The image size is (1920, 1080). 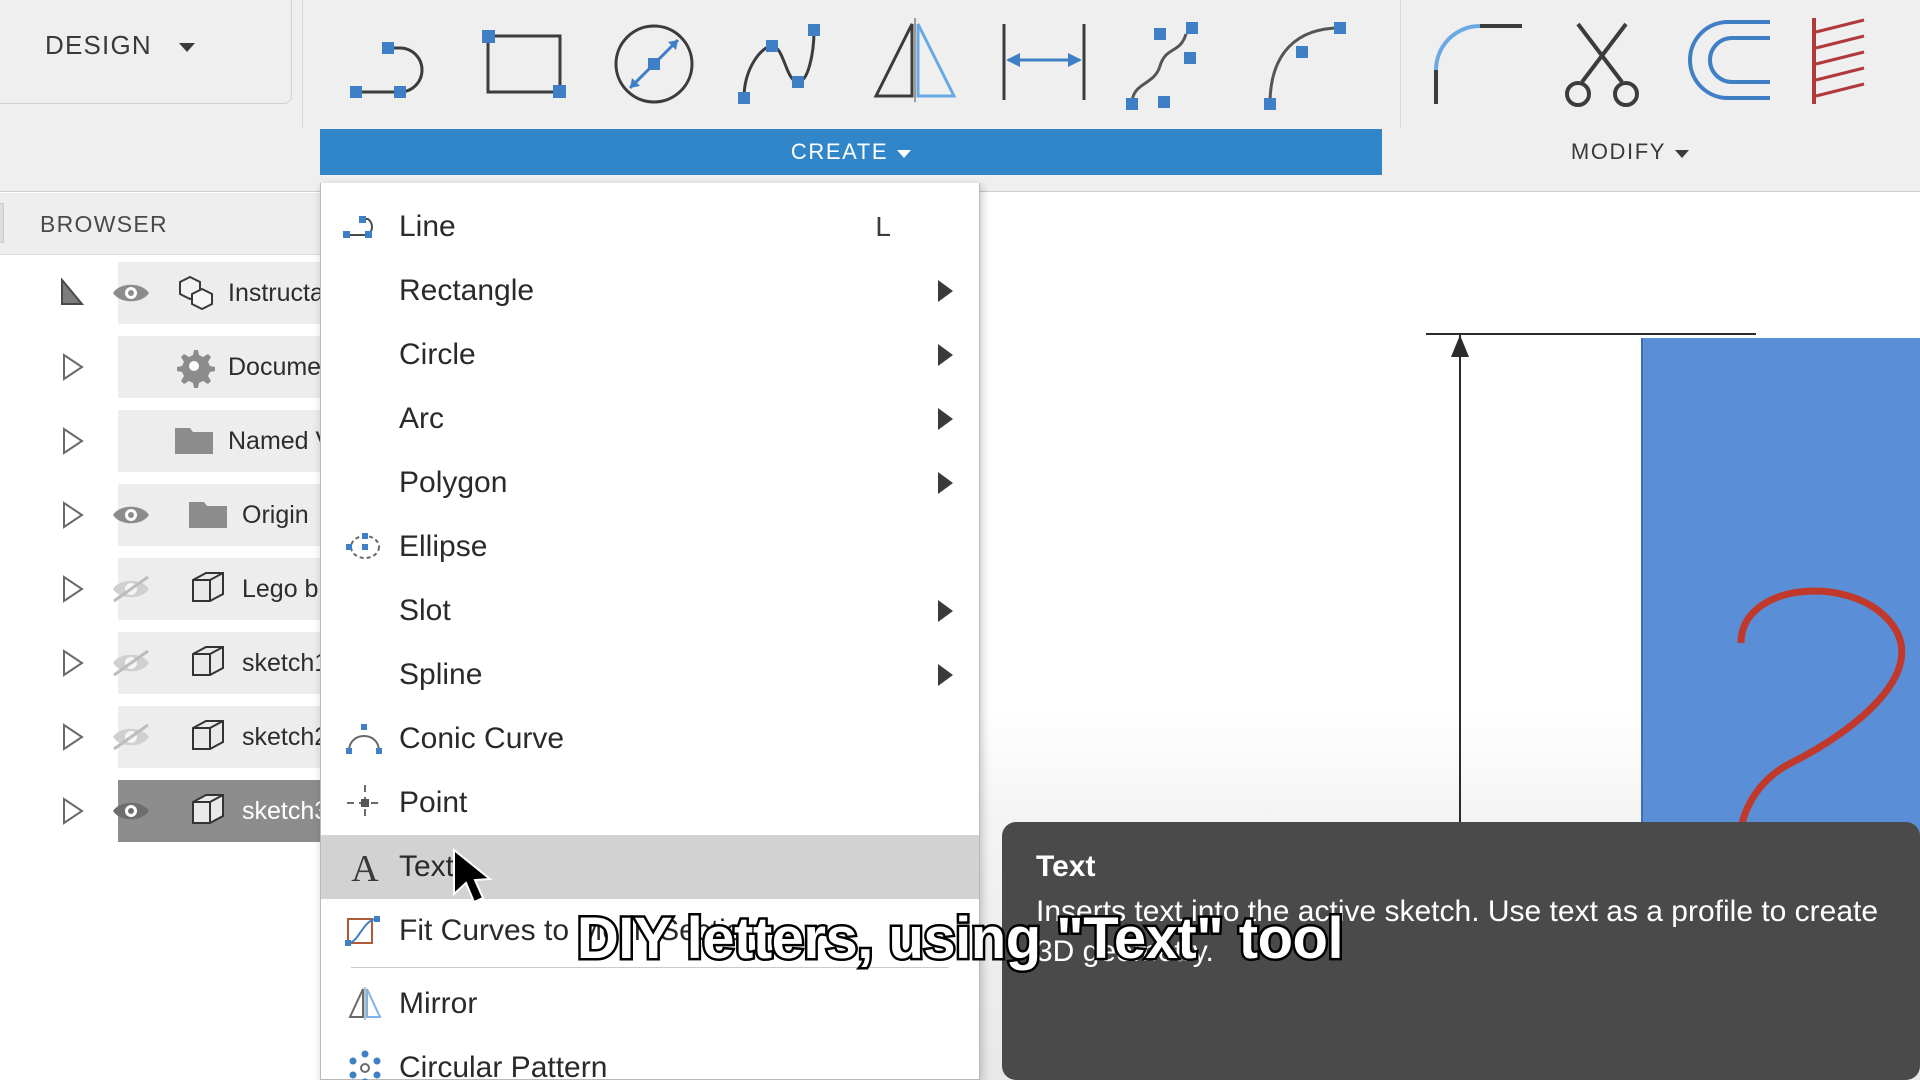 I want to click on tree-row: Document Settings, so click(x=219, y=367).